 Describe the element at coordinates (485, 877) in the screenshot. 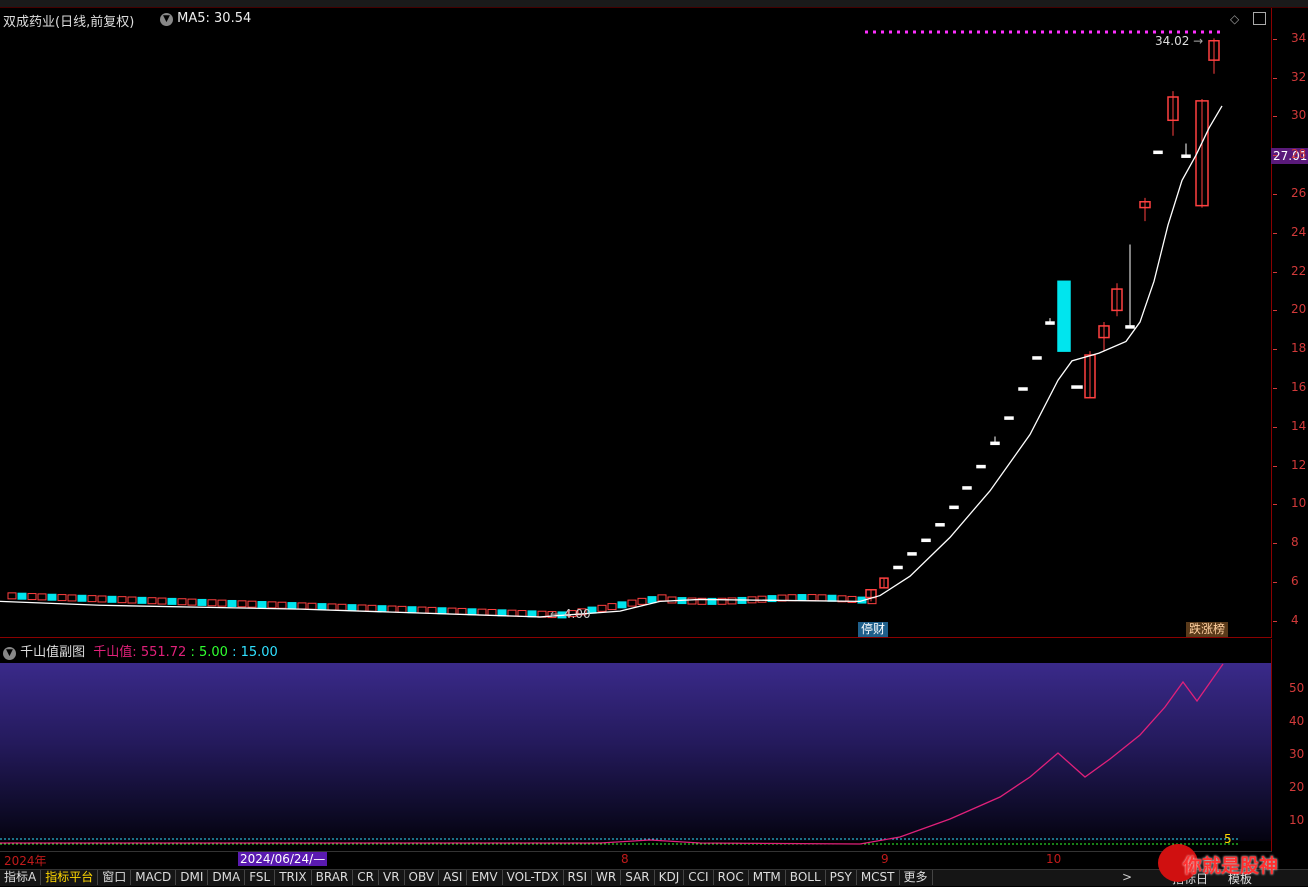

I see `tab-13: EMV` at that location.